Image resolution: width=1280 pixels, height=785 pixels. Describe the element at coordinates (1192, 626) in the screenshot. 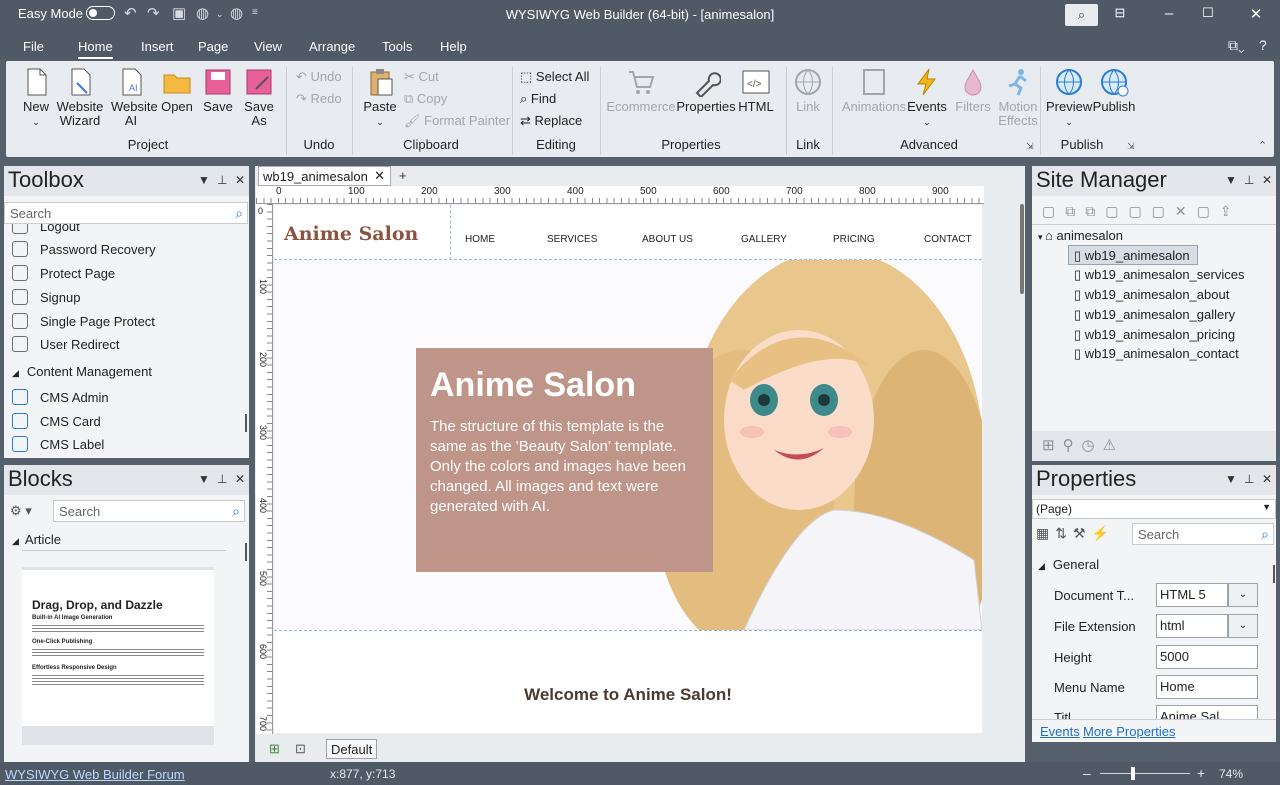

I see `prop-file-extension-value: html` at that location.